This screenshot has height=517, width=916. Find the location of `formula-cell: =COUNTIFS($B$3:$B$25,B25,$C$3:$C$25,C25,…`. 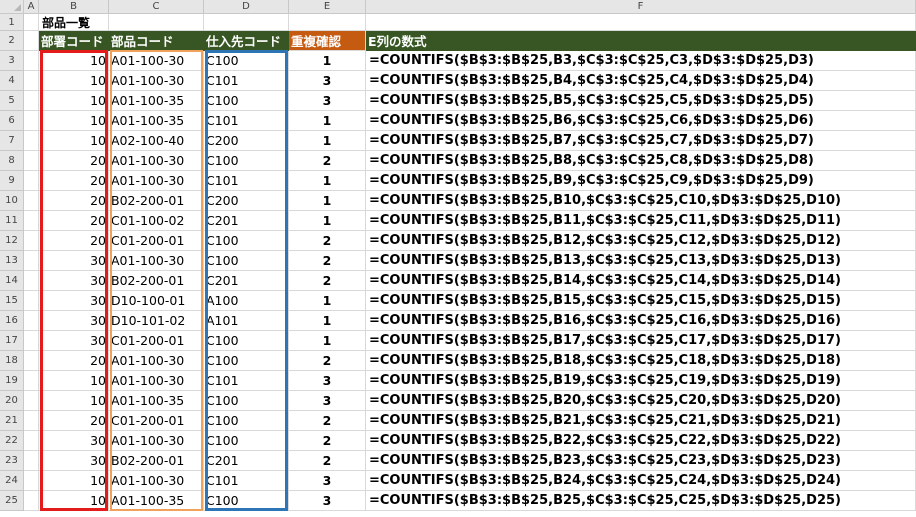

formula-cell: =COUNTIFS($B$3:$B$25,B25,$C$3:$C$25,C25,… is located at coordinates (641, 501).